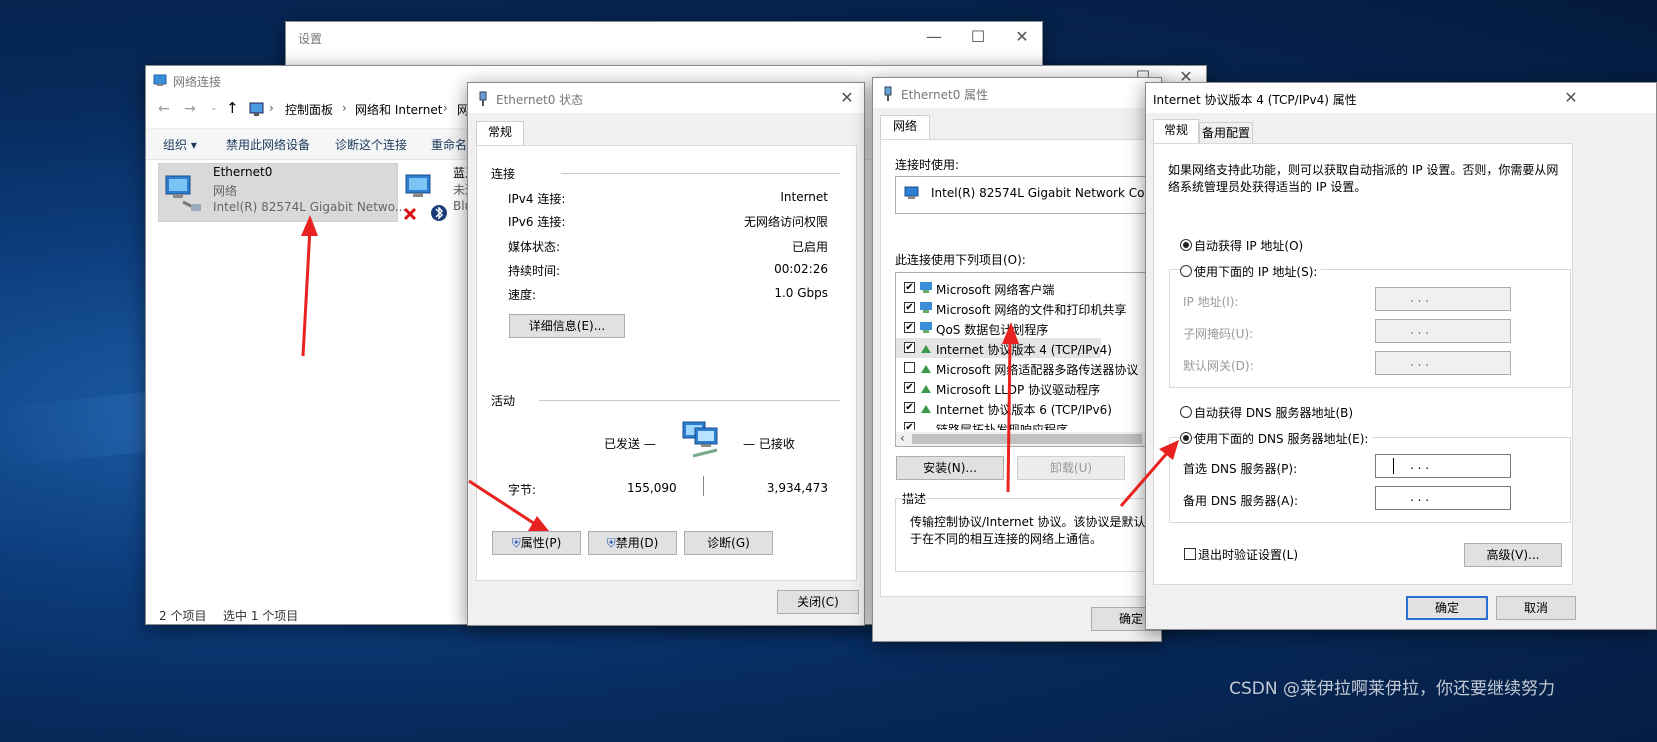 The image size is (1657, 742). I want to click on disable-label: 禁用(D), so click(637, 543).